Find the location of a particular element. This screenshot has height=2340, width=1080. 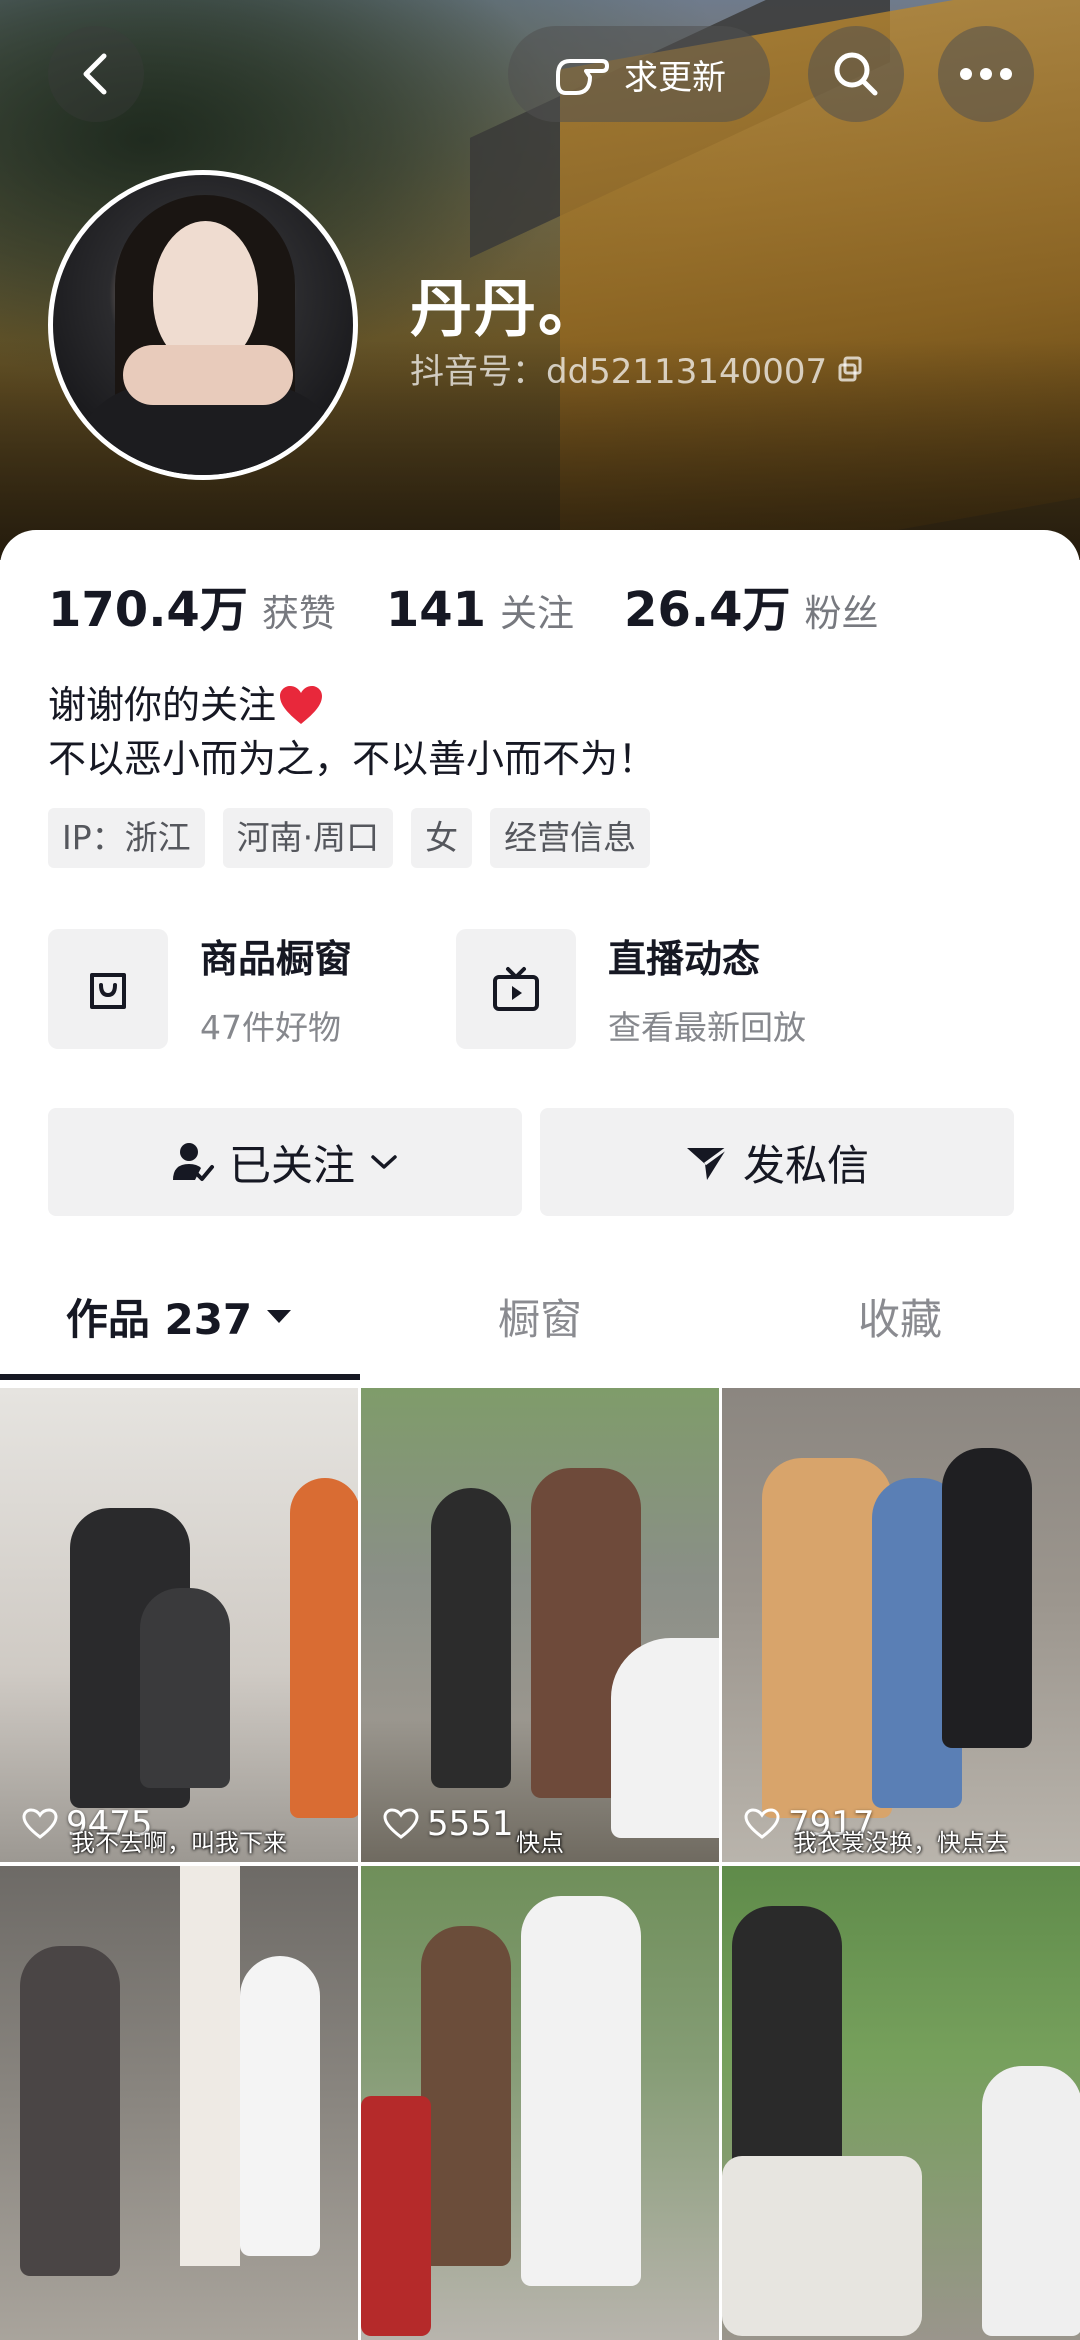

followed-label: 已关注 is located at coordinates (291, 1165).